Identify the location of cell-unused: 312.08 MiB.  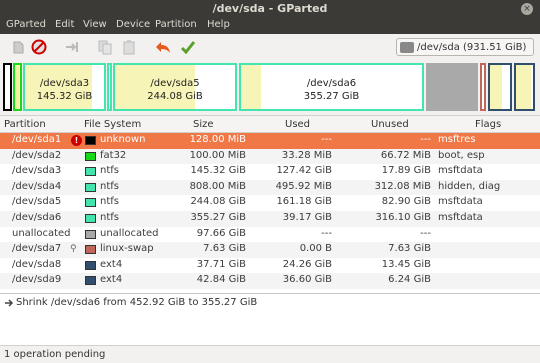
(402, 186).